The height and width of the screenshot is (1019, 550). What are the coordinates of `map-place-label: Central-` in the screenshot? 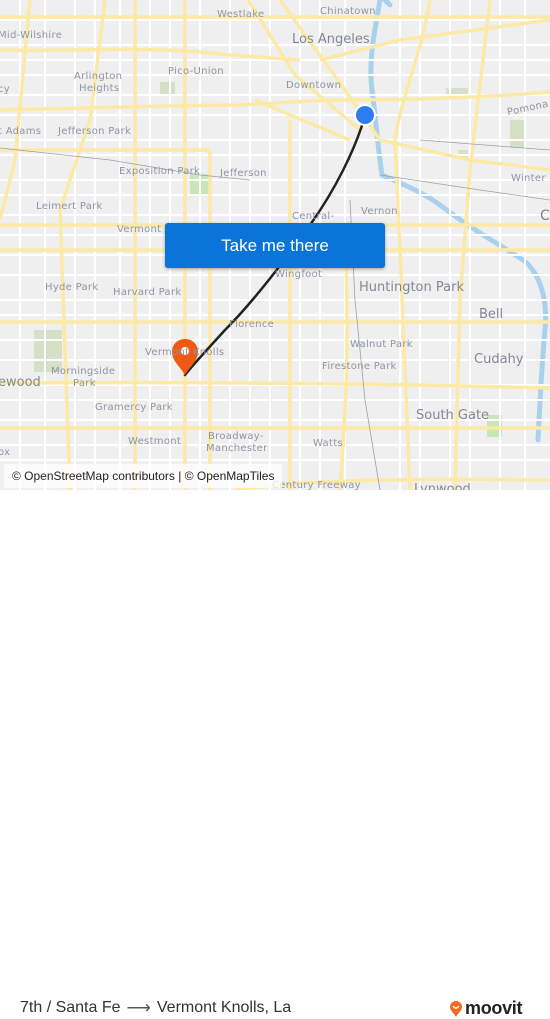 It's located at (313, 216).